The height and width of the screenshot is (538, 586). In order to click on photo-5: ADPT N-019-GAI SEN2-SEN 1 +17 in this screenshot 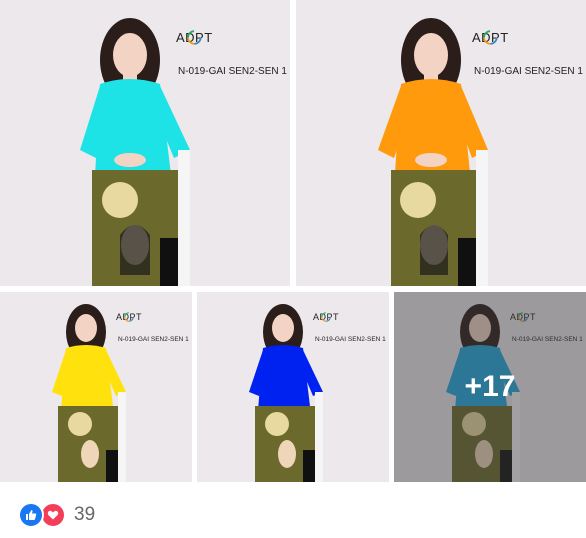, I will do `click(490, 387)`.